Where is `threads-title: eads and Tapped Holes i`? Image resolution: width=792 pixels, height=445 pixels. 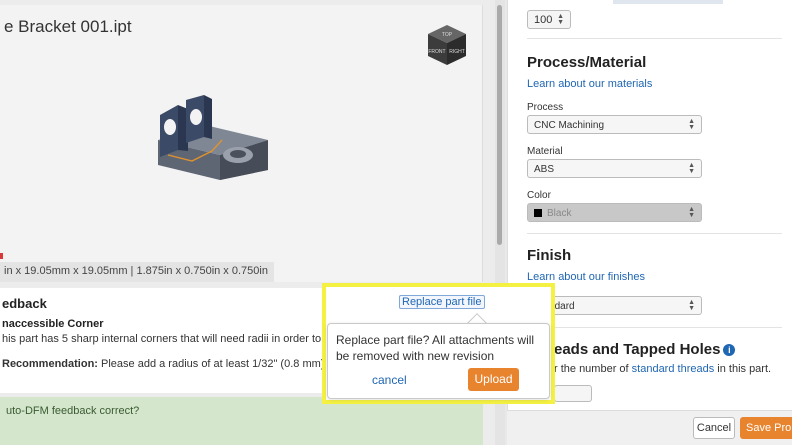 threads-title: eads and Tapped Holes i is located at coordinates (645, 349).